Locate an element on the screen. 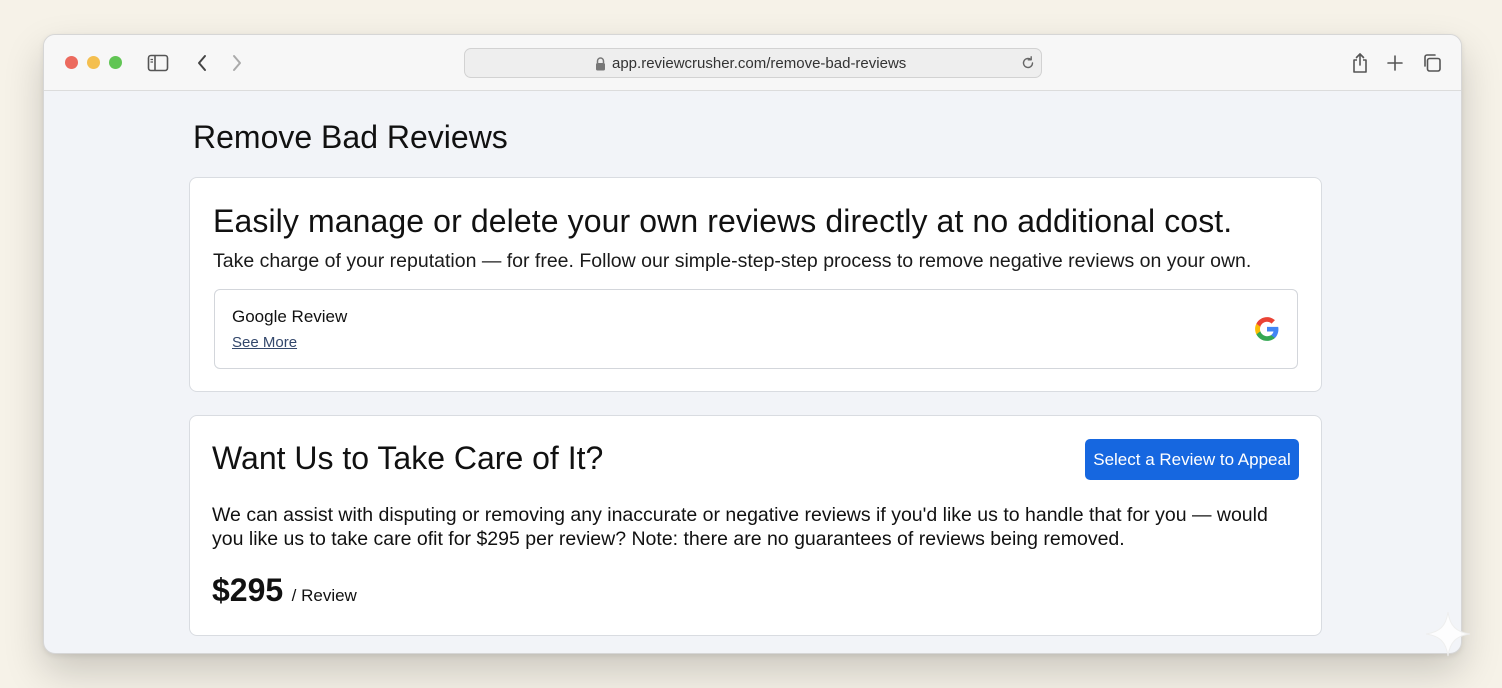 Image resolution: width=1502 pixels, height=688 pixels. browser-toolbar: app.reviewcrusher.com/remove-bad-reviews is located at coordinates (752, 63).